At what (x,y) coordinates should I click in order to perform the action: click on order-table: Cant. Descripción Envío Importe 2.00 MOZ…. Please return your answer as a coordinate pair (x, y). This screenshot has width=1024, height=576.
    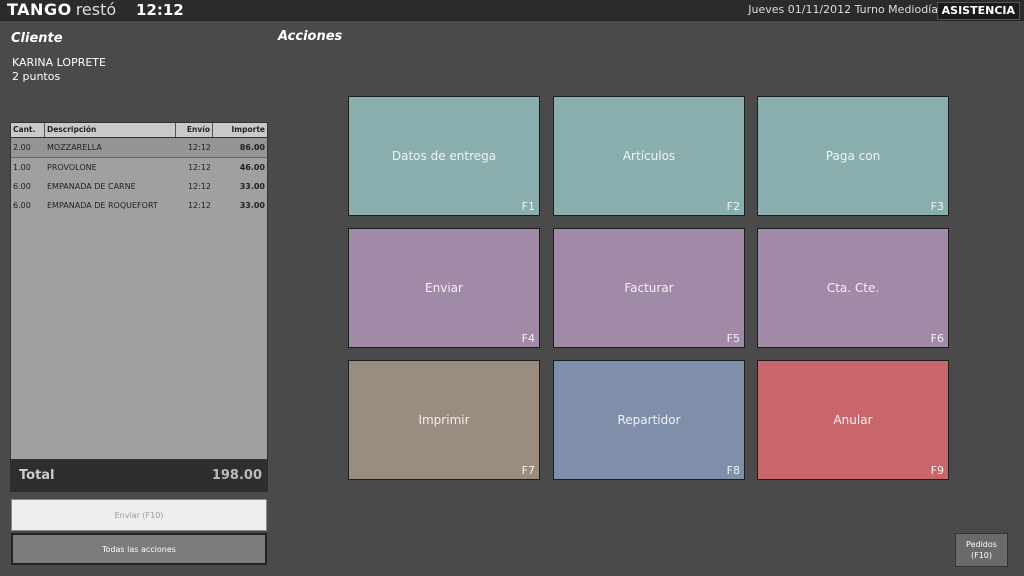
    Looking at the image, I should click on (139, 291).